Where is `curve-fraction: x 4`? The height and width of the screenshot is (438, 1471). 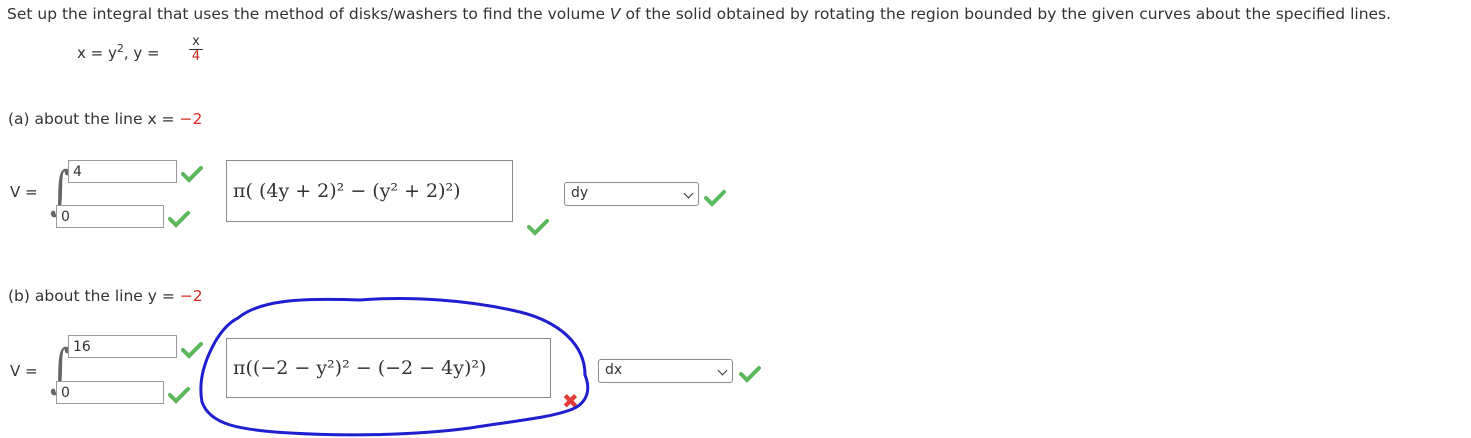 curve-fraction: x 4 is located at coordinates (196, 49).